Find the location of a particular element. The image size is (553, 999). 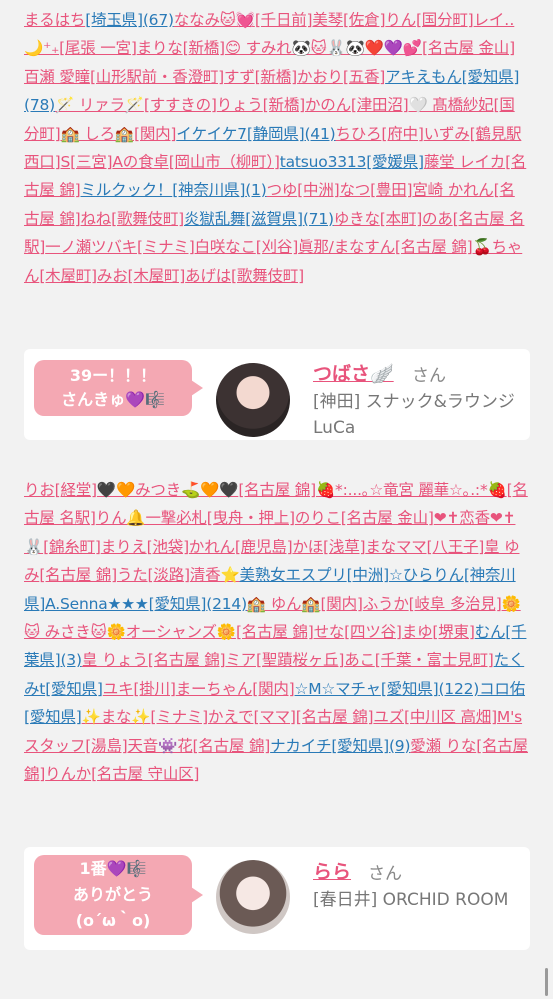

name-link: [すすきの] is located at coordinates (180, 105).